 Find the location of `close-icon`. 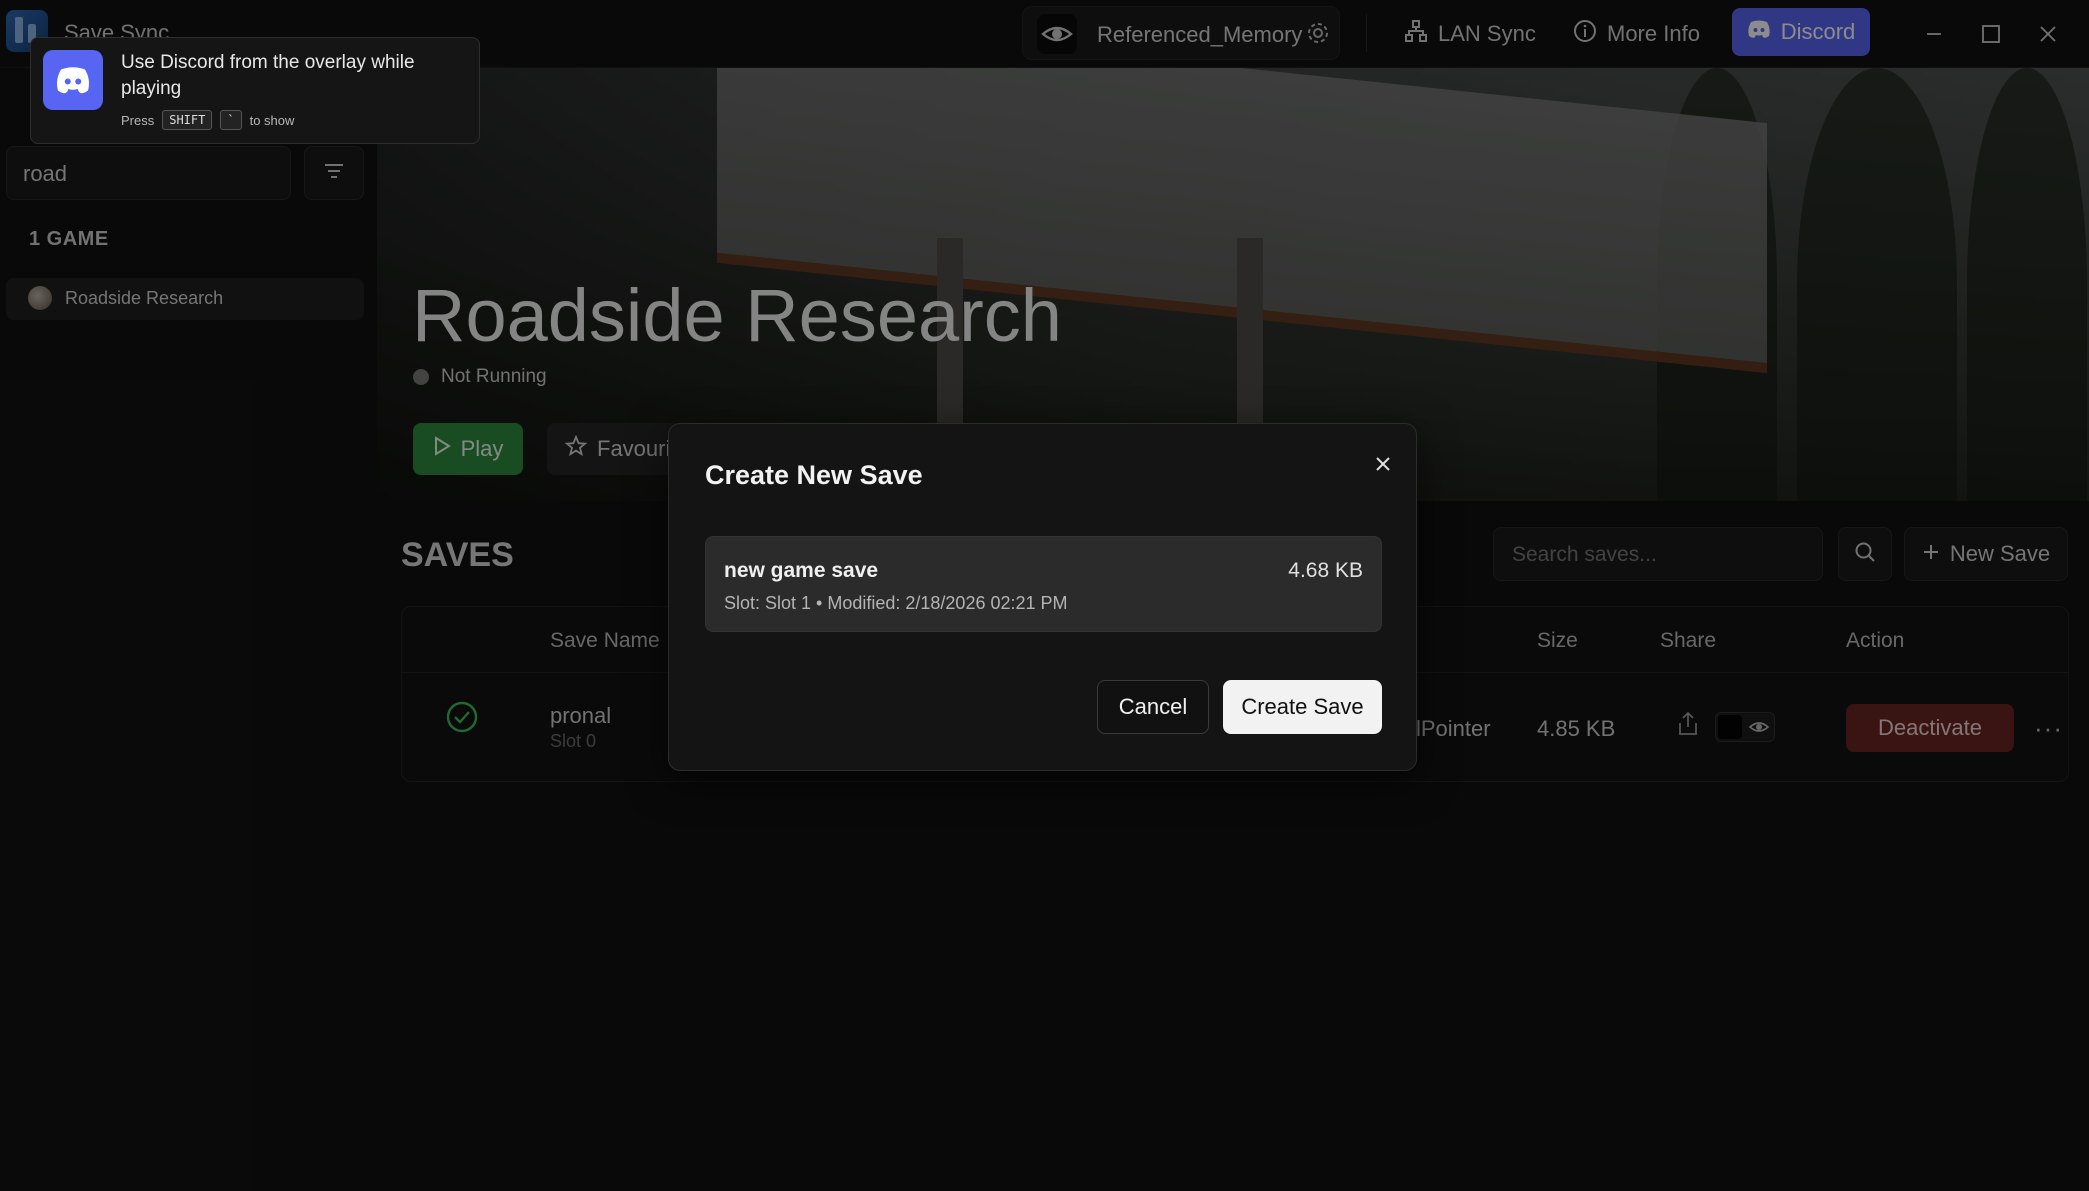

close-icon is located at coordinates (1383, 464).